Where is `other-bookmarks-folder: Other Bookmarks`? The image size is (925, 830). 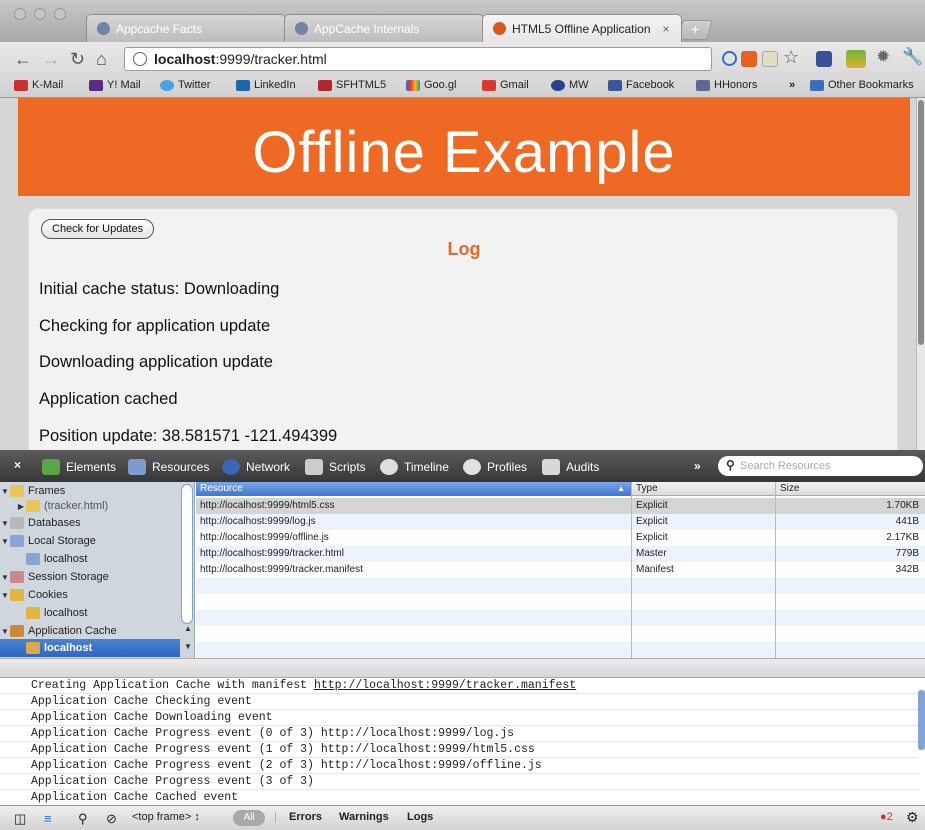 other-bookmarks-folder: Other Bookmarks is located at coordinates (862, 85).